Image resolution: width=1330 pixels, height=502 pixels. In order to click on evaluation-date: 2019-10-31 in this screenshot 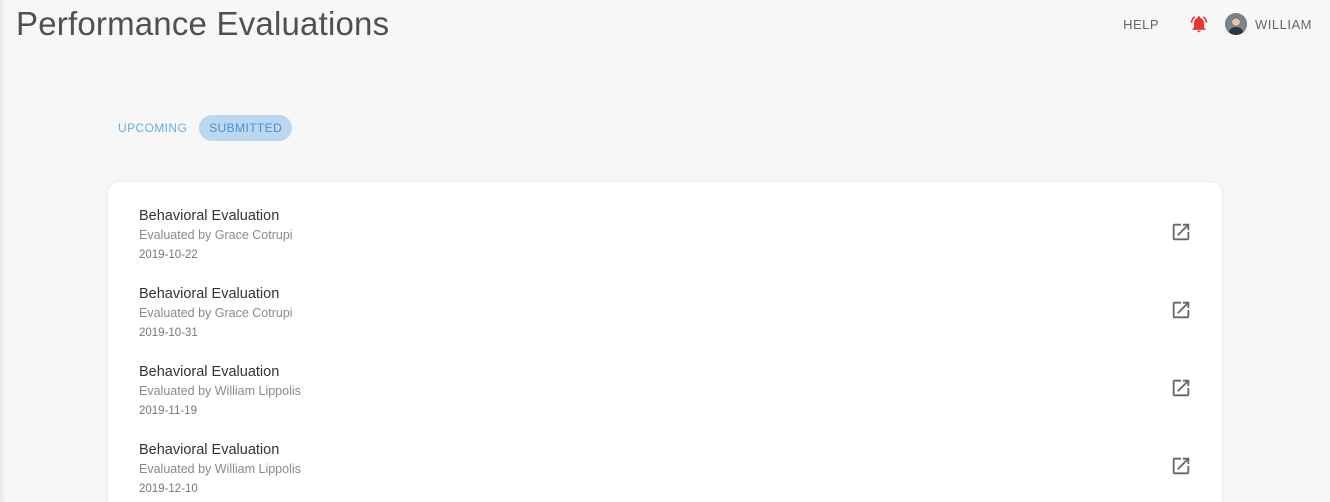, I will do `click(168, 333)`.